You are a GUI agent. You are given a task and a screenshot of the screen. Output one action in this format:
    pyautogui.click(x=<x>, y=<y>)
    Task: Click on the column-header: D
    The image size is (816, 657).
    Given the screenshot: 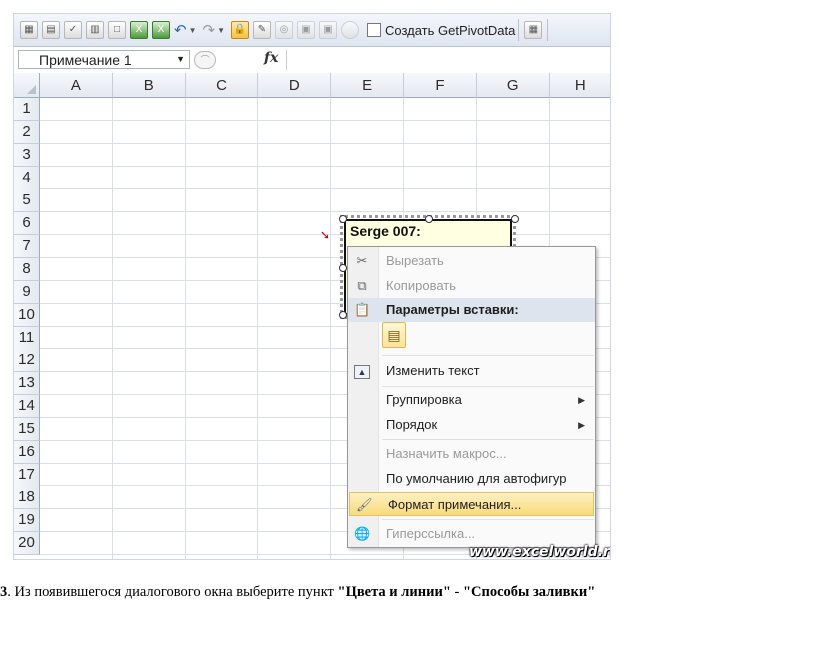 What is the action you would take?
    pyautogui.click(x=295, y=85)
    